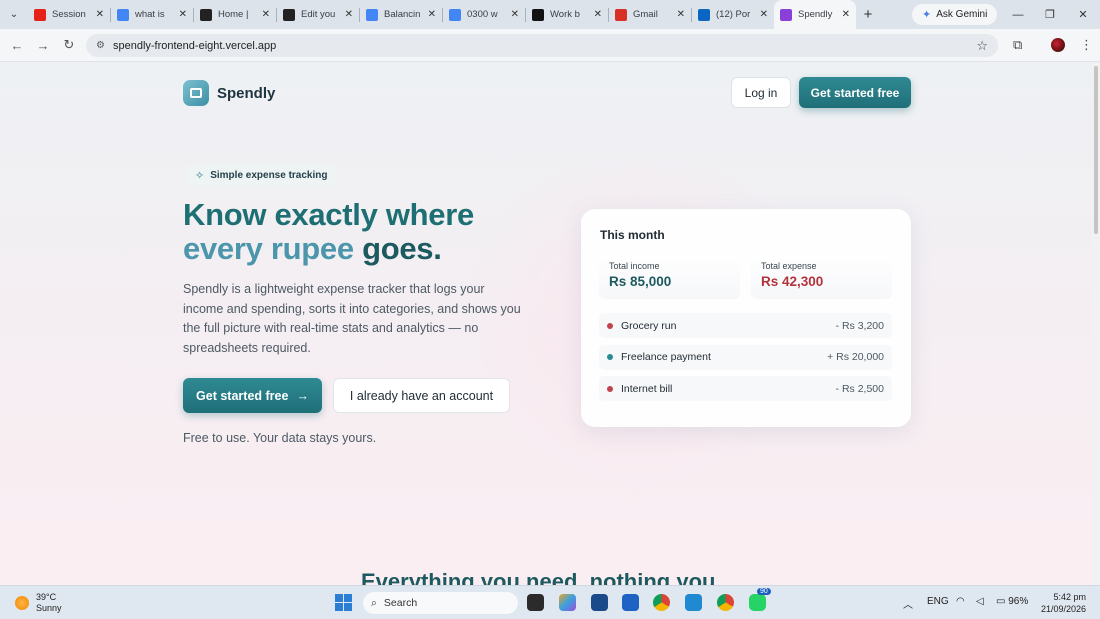  I want to click on bookmark-star-icon: ☆, so click(982, 46).